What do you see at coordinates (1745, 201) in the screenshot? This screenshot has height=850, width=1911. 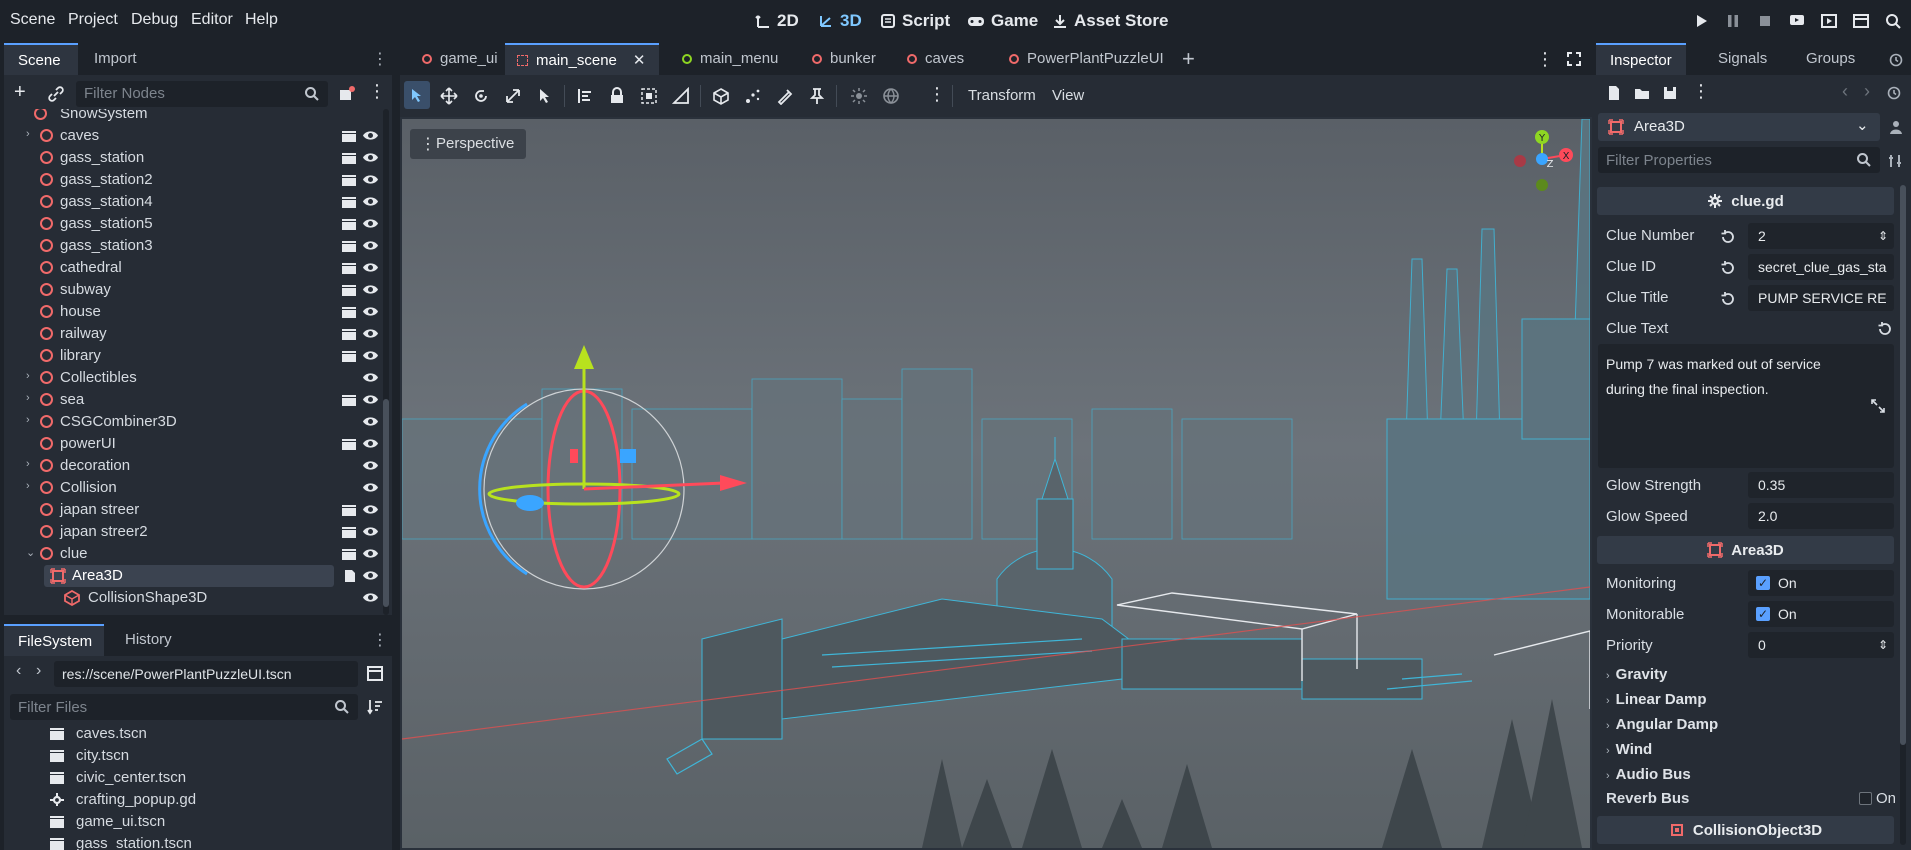 I see `script-section-header: clue.gd` at bounding box center [1745, 201].